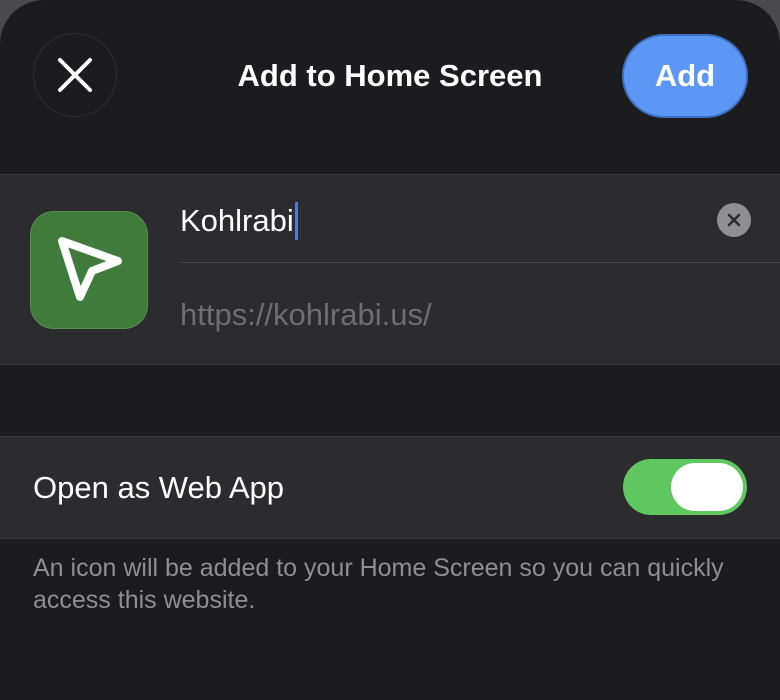  What do you see at coordinates (390, 75) in the screenshot?
I see `sheet-title: Add to Home Screen` at bounding box center [390, 75].